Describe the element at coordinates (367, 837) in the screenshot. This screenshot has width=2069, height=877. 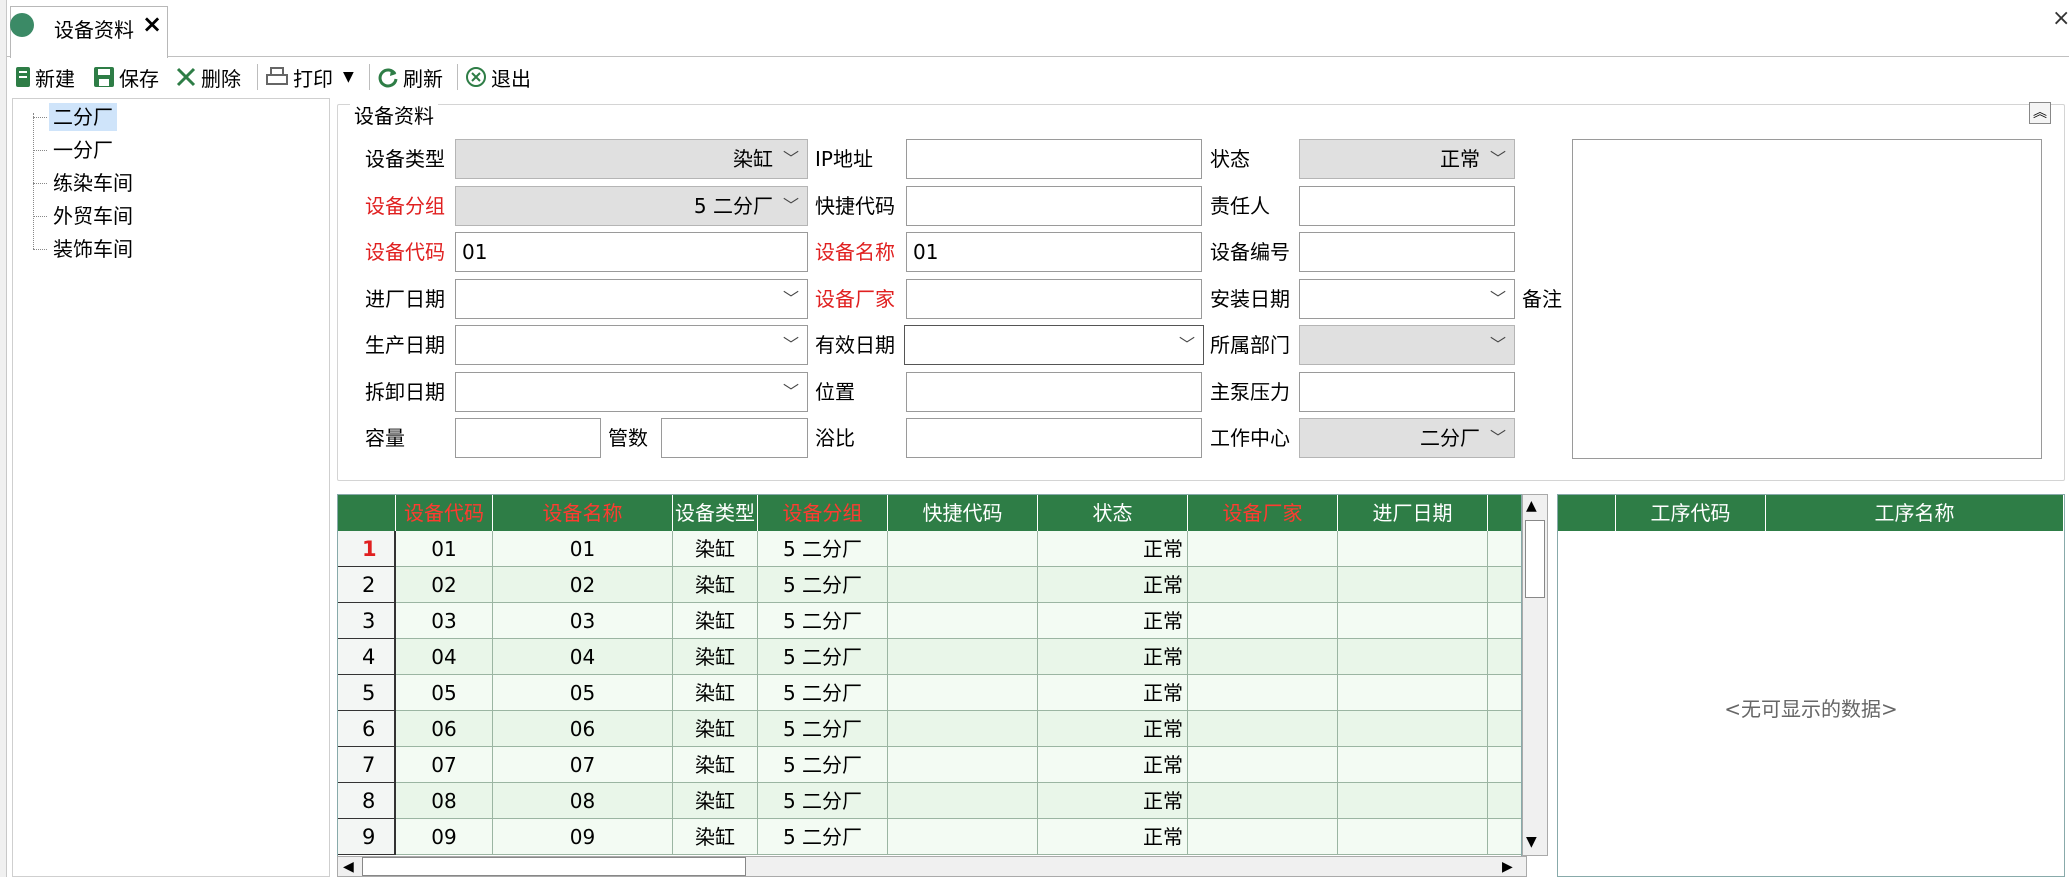
I see `row-number: 9` at that location.